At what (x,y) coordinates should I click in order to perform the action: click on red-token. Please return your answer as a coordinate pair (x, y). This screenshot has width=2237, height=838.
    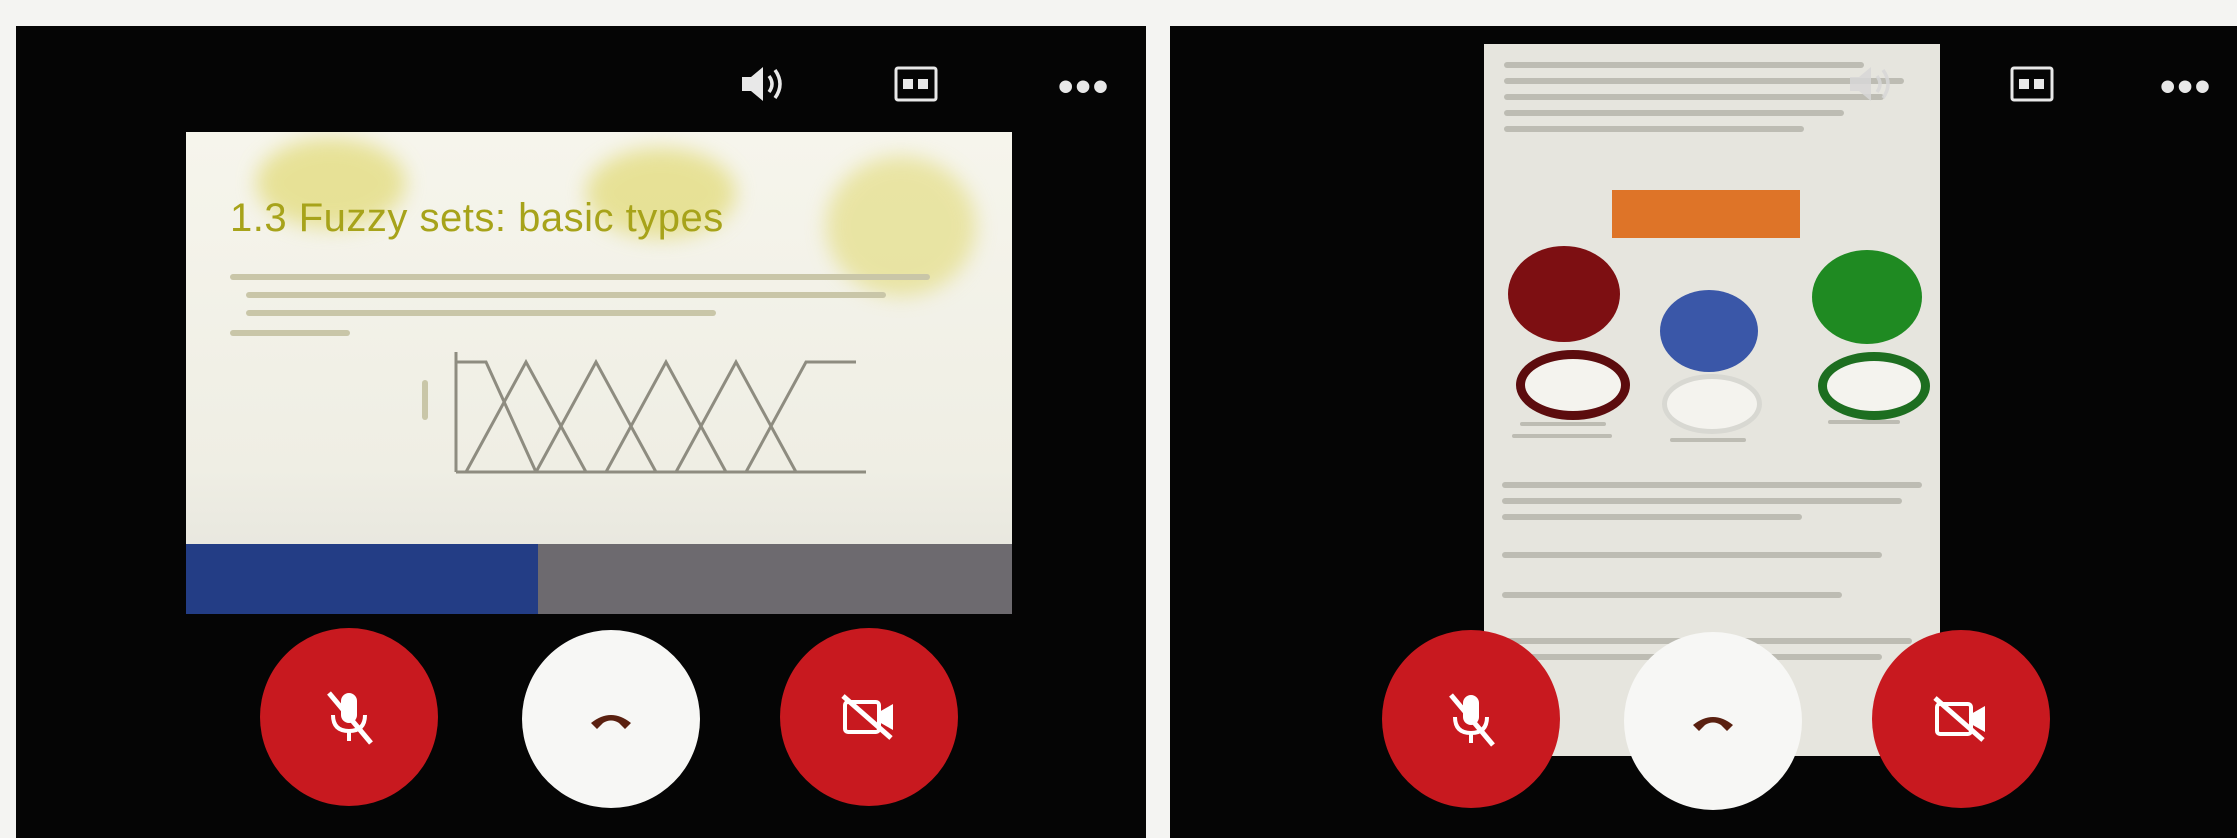
    Looking at the image, I should click on (1564, 294).